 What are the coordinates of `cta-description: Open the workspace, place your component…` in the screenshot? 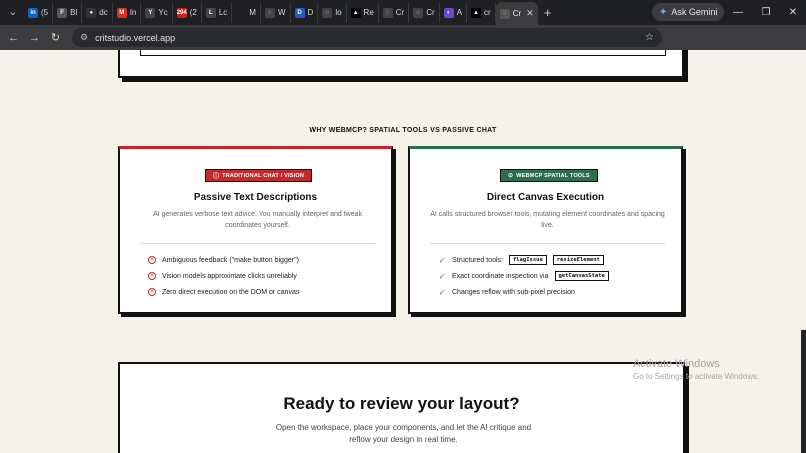 It's located at (403, 433).